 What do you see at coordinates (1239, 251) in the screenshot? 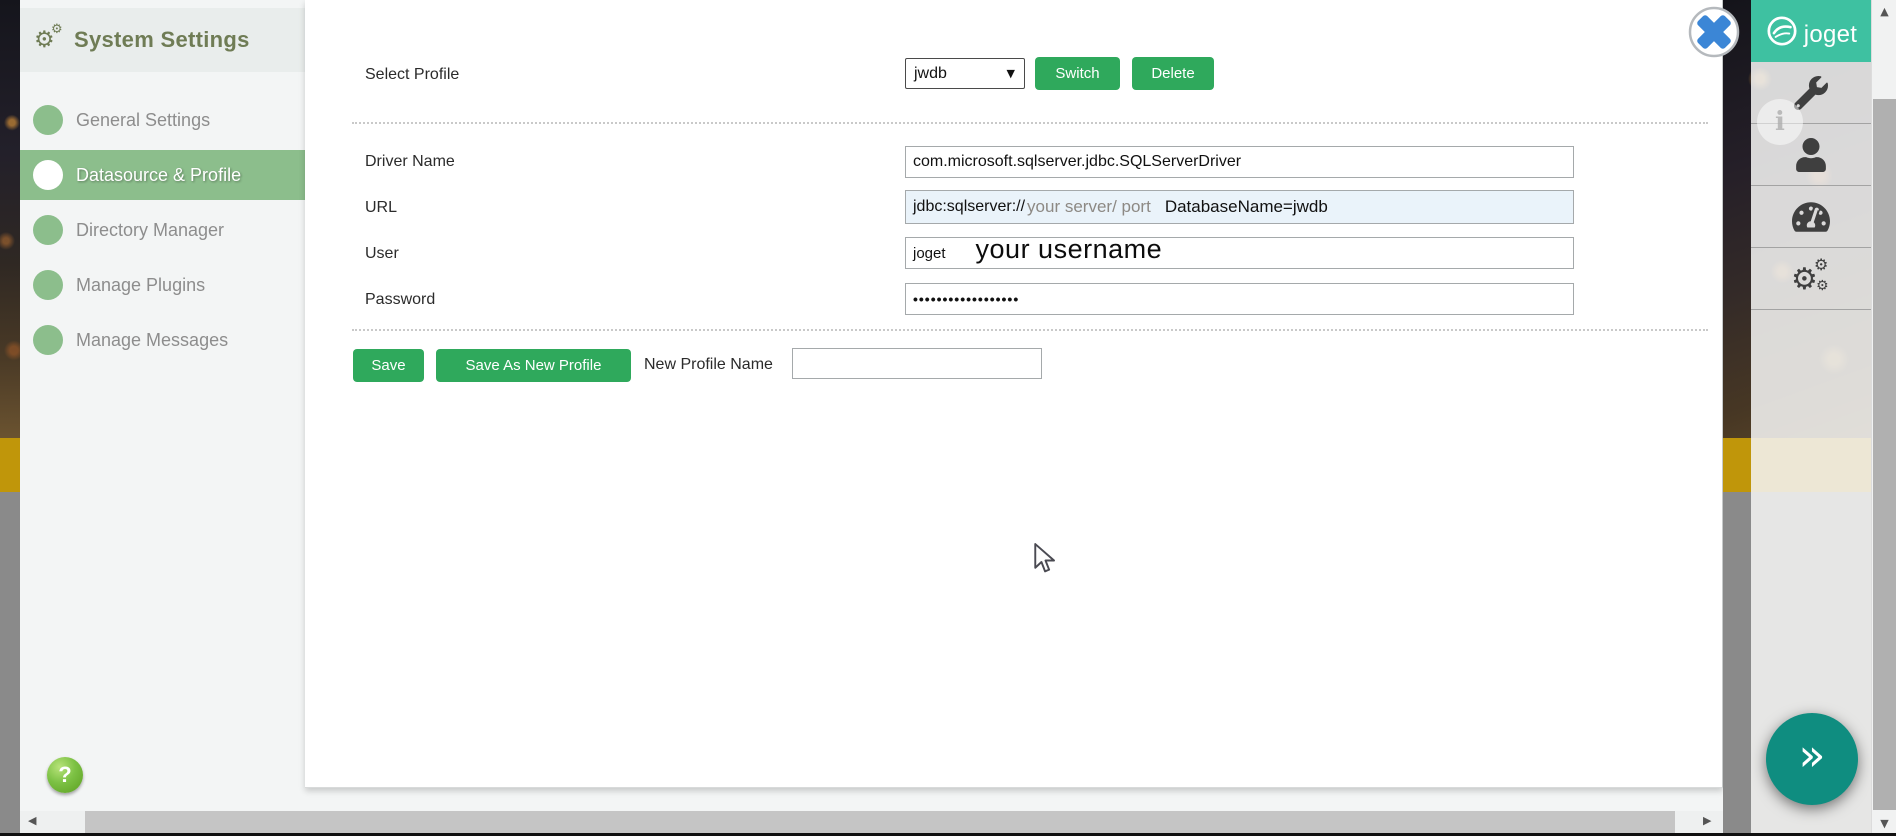
I see `user-input: joget your username` at bounding box center [1239, 251].